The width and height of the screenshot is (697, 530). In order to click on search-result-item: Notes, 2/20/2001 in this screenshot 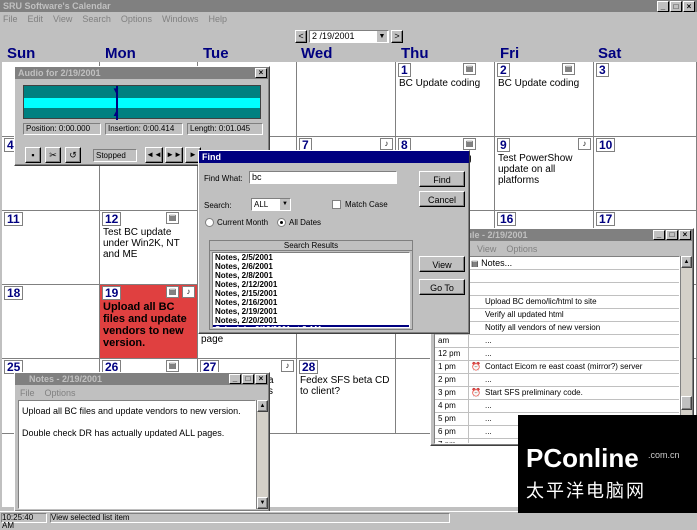, I will do `click(311, 320)`.